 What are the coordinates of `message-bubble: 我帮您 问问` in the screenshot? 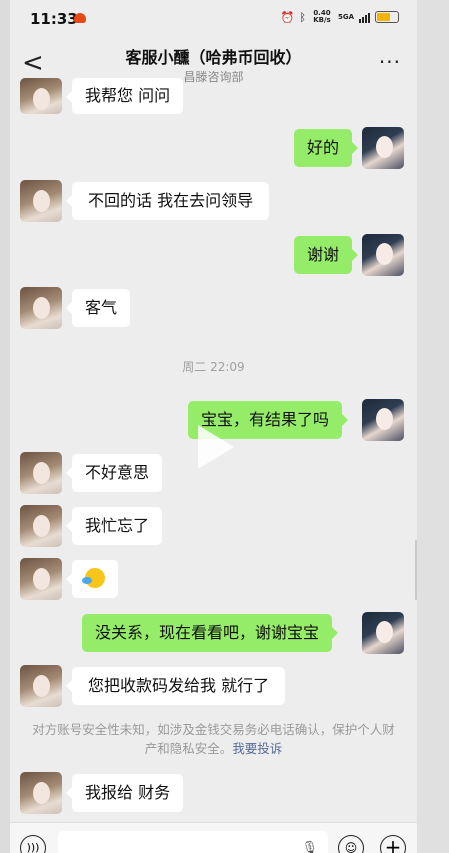 It's located at (124, 96).